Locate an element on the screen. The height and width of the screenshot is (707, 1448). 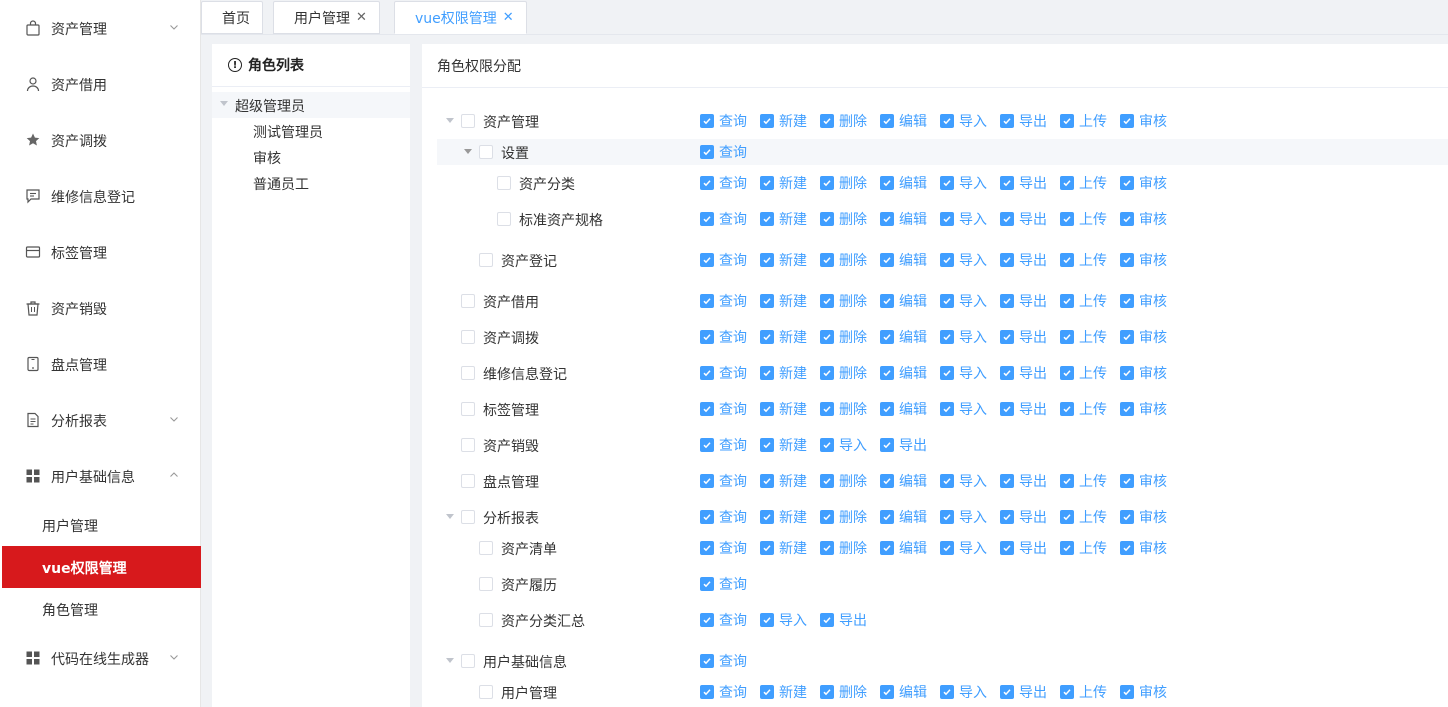
sidebar-item-1: 资产管理 is located at coordinates (100, 28).